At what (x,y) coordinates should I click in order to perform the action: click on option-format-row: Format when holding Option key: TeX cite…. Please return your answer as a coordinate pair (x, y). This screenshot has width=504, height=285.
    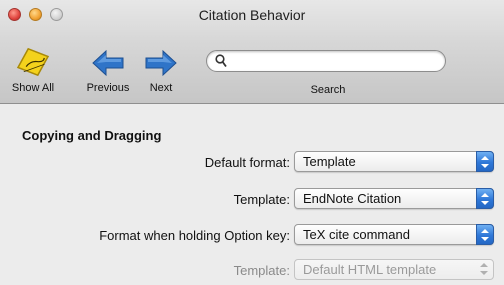
    Looking at the image, I should click on (252, 237).